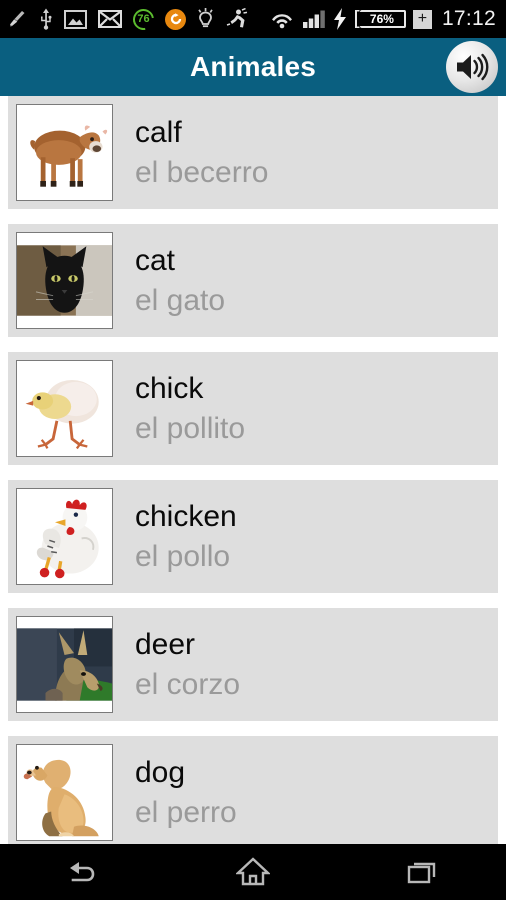 The height and width of the screenshot is (900, 506). I want to click on status-bar-notification-icons: 76, so click(128, 19).